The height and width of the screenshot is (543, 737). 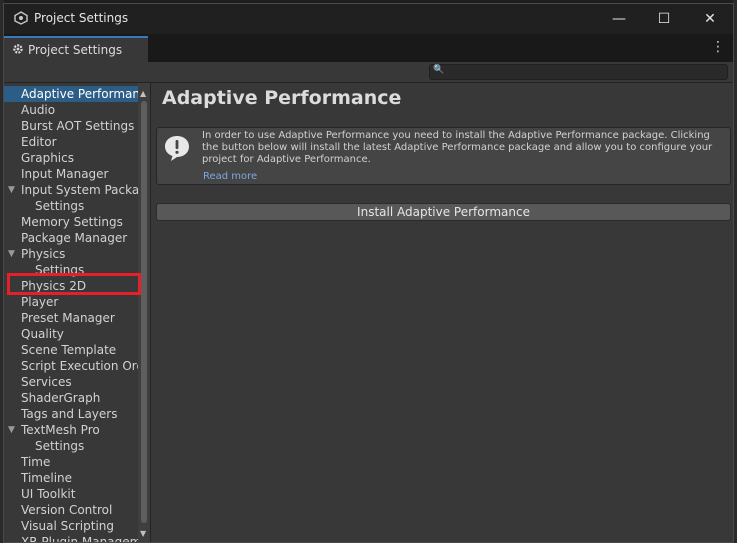 I want to click on sidebar-item-label: Memory Settings, so click(x=72, y=222).